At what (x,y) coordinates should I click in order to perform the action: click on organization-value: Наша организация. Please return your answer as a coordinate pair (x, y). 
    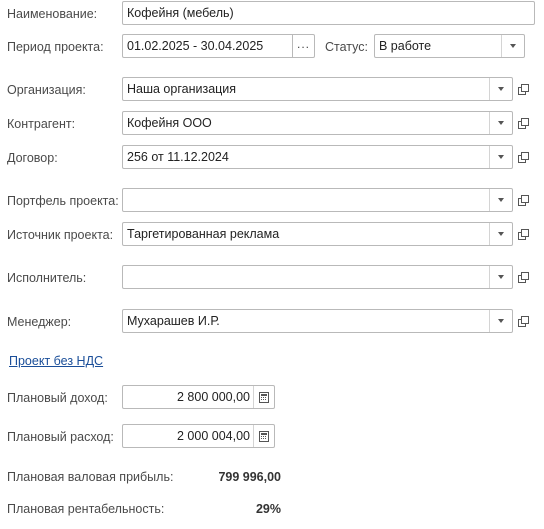
    Looking at the image, I should click on (182, 89).